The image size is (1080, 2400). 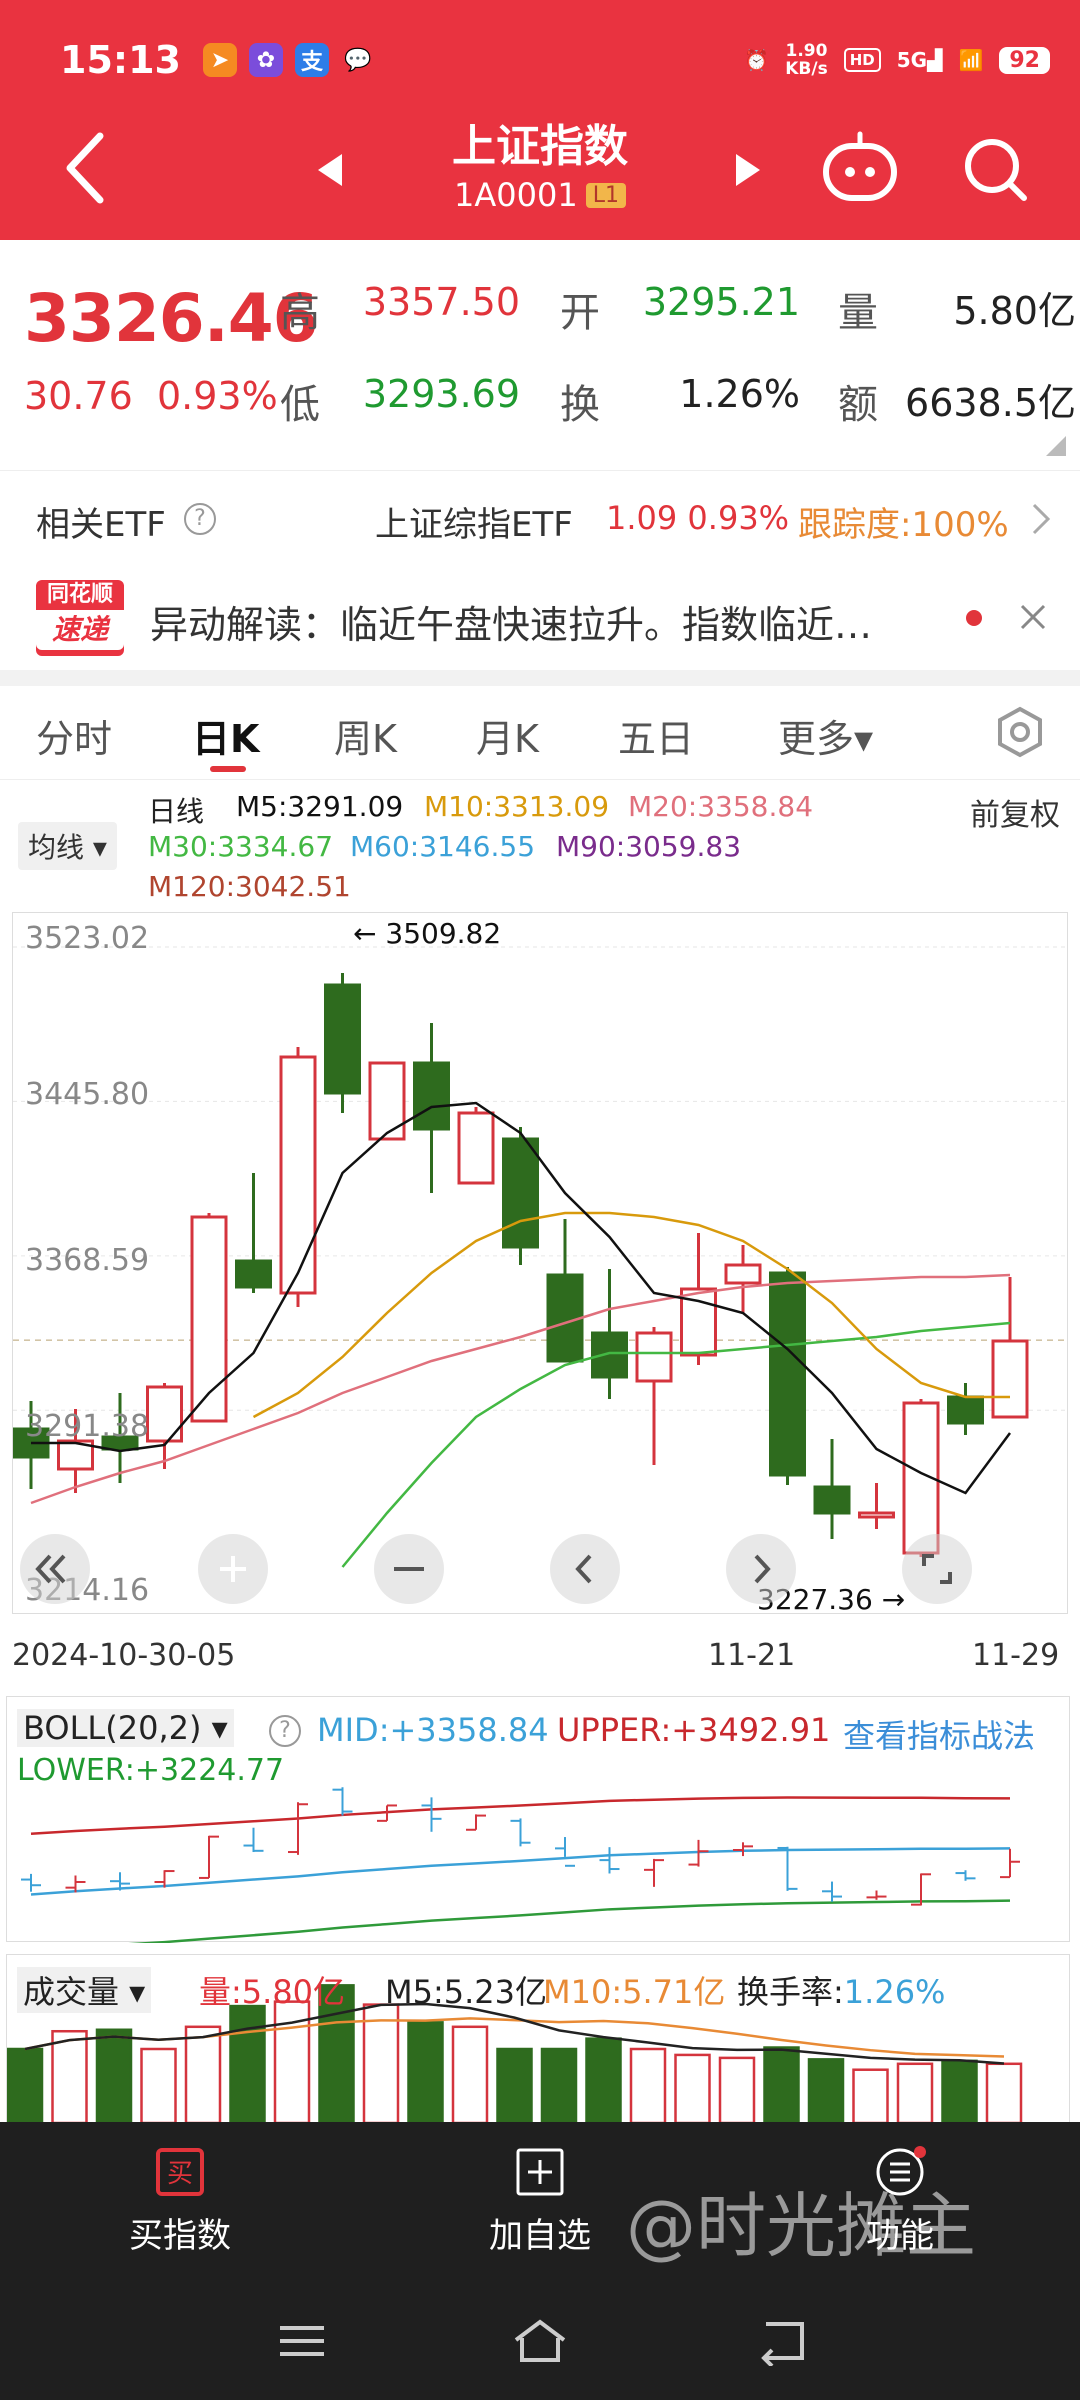 What do you see at coordinates (55, 1569) in the screenshot?
I see `zoom-out-fast-button` at bounding box center [55, 1569].